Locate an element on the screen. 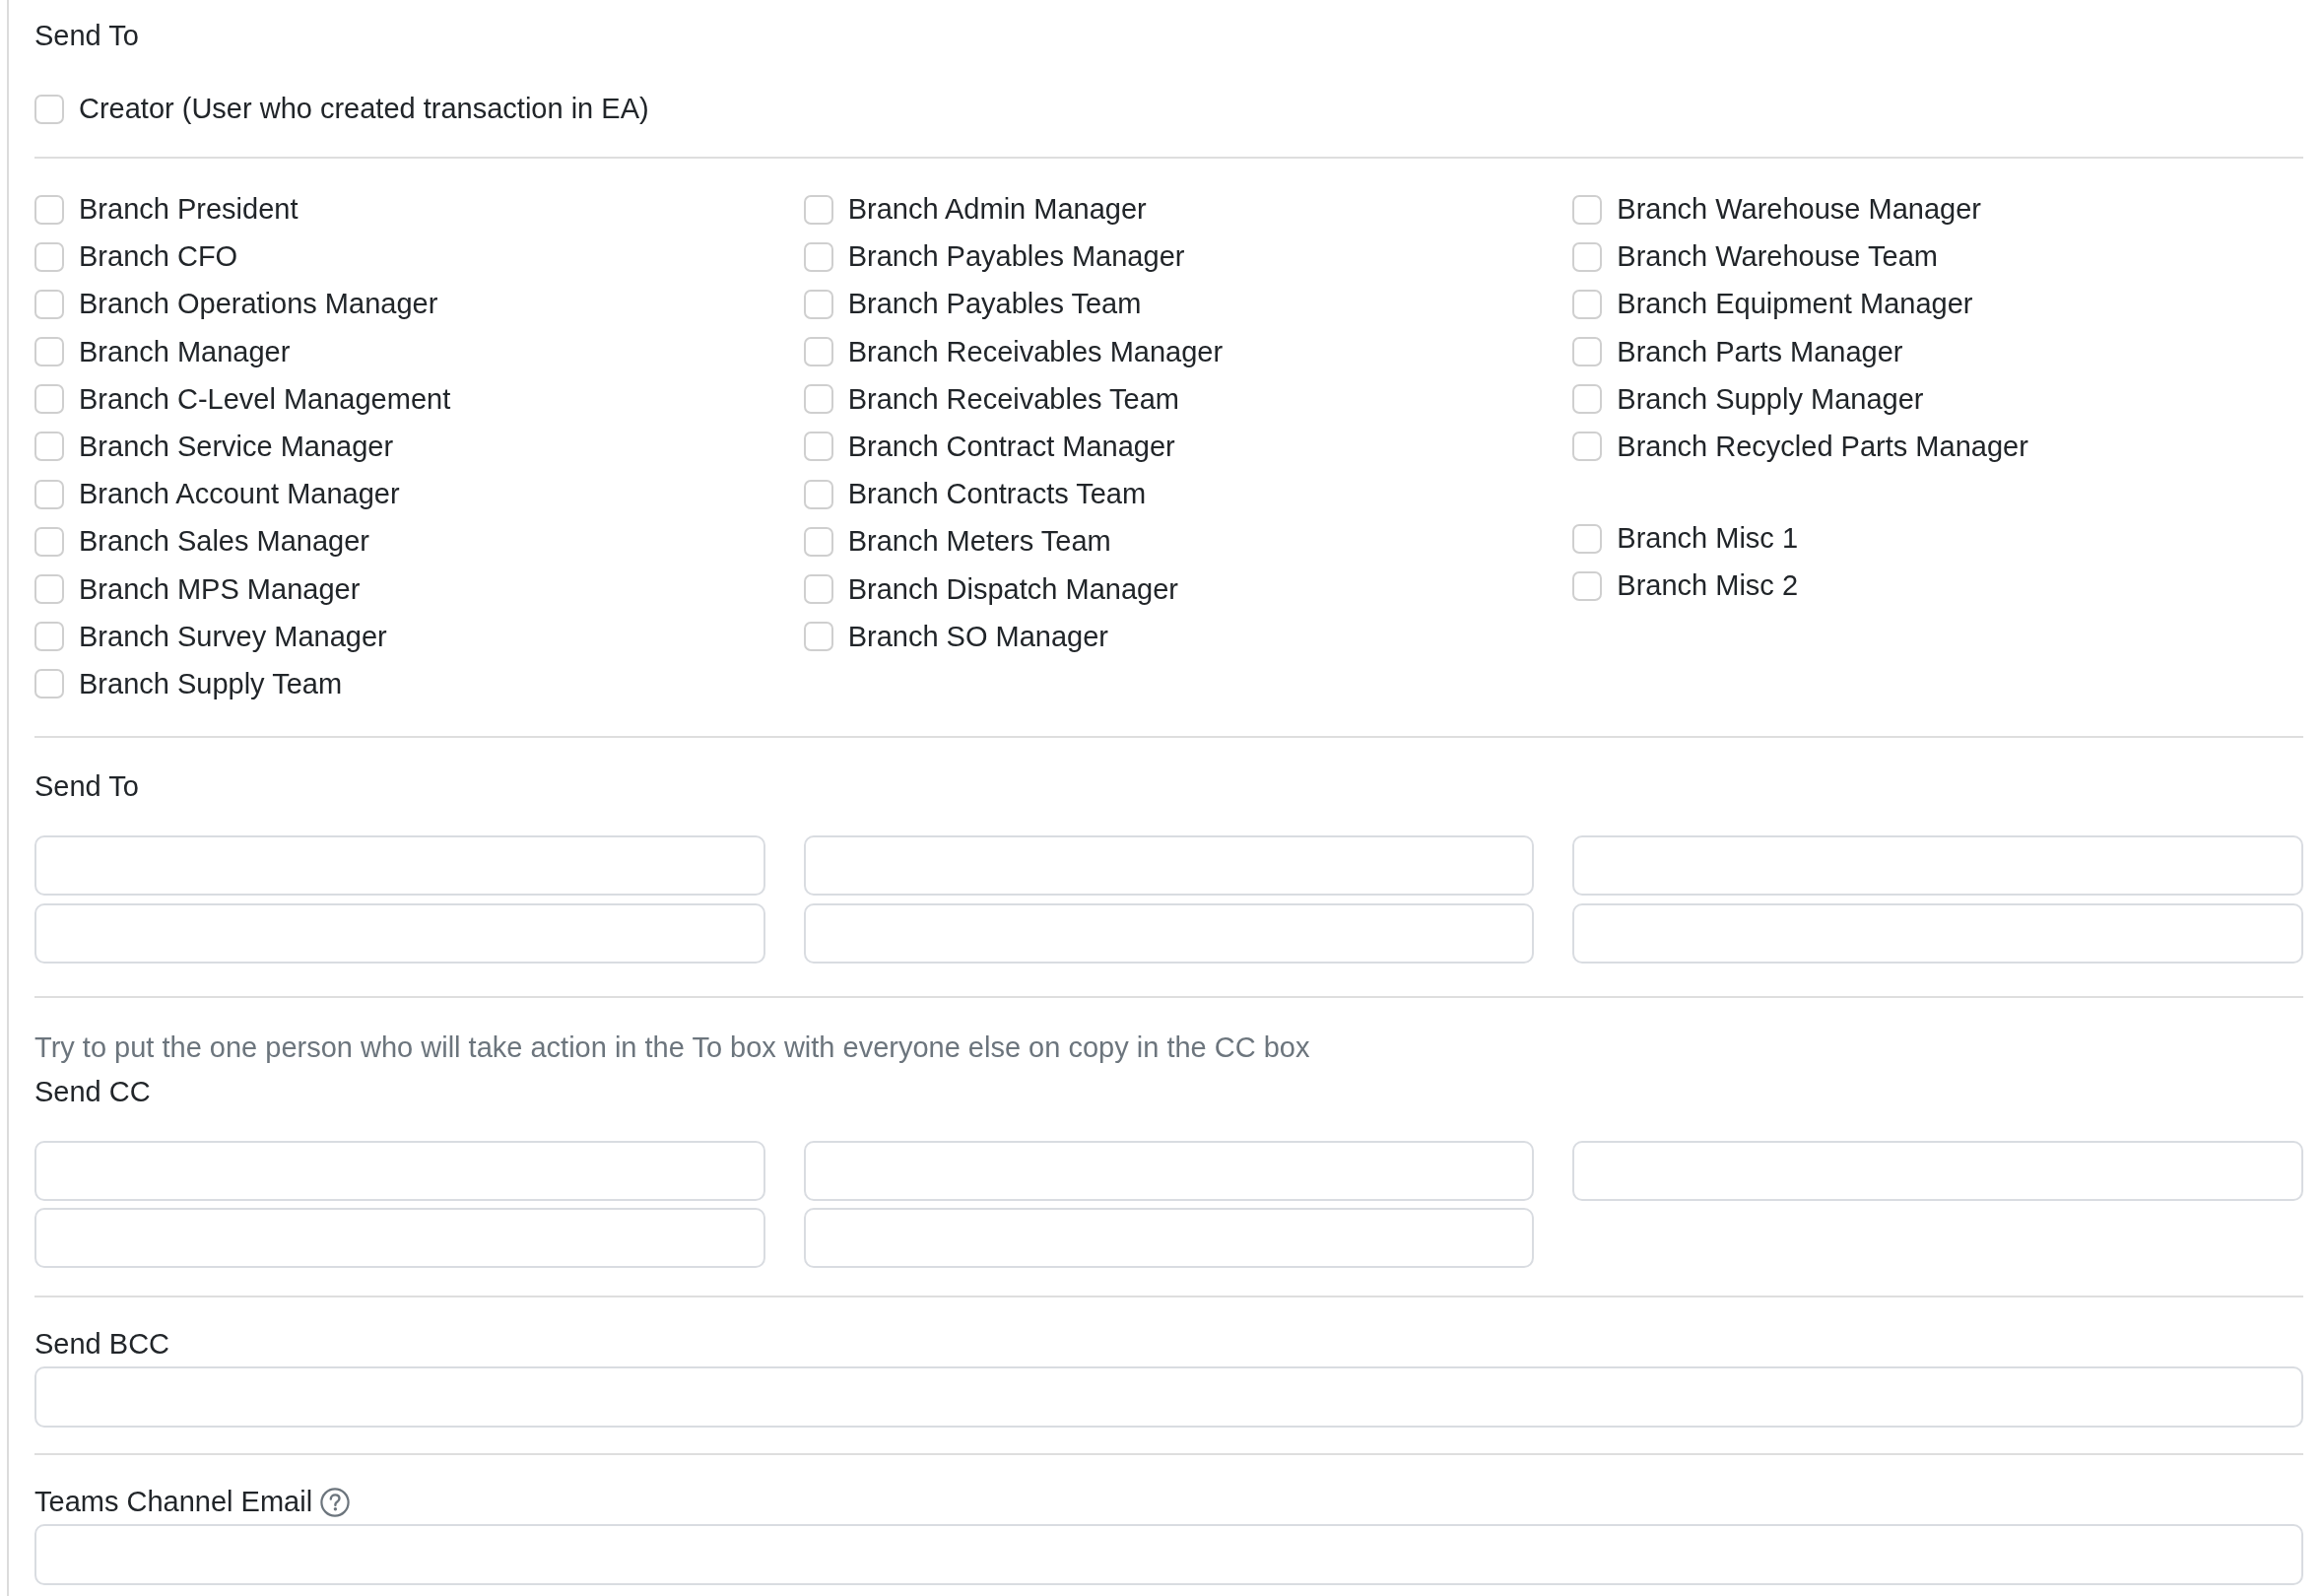 The width and height of the screenshot is (2323, 1596). section-label: Send BCC is located at coordinates (102, 1344).